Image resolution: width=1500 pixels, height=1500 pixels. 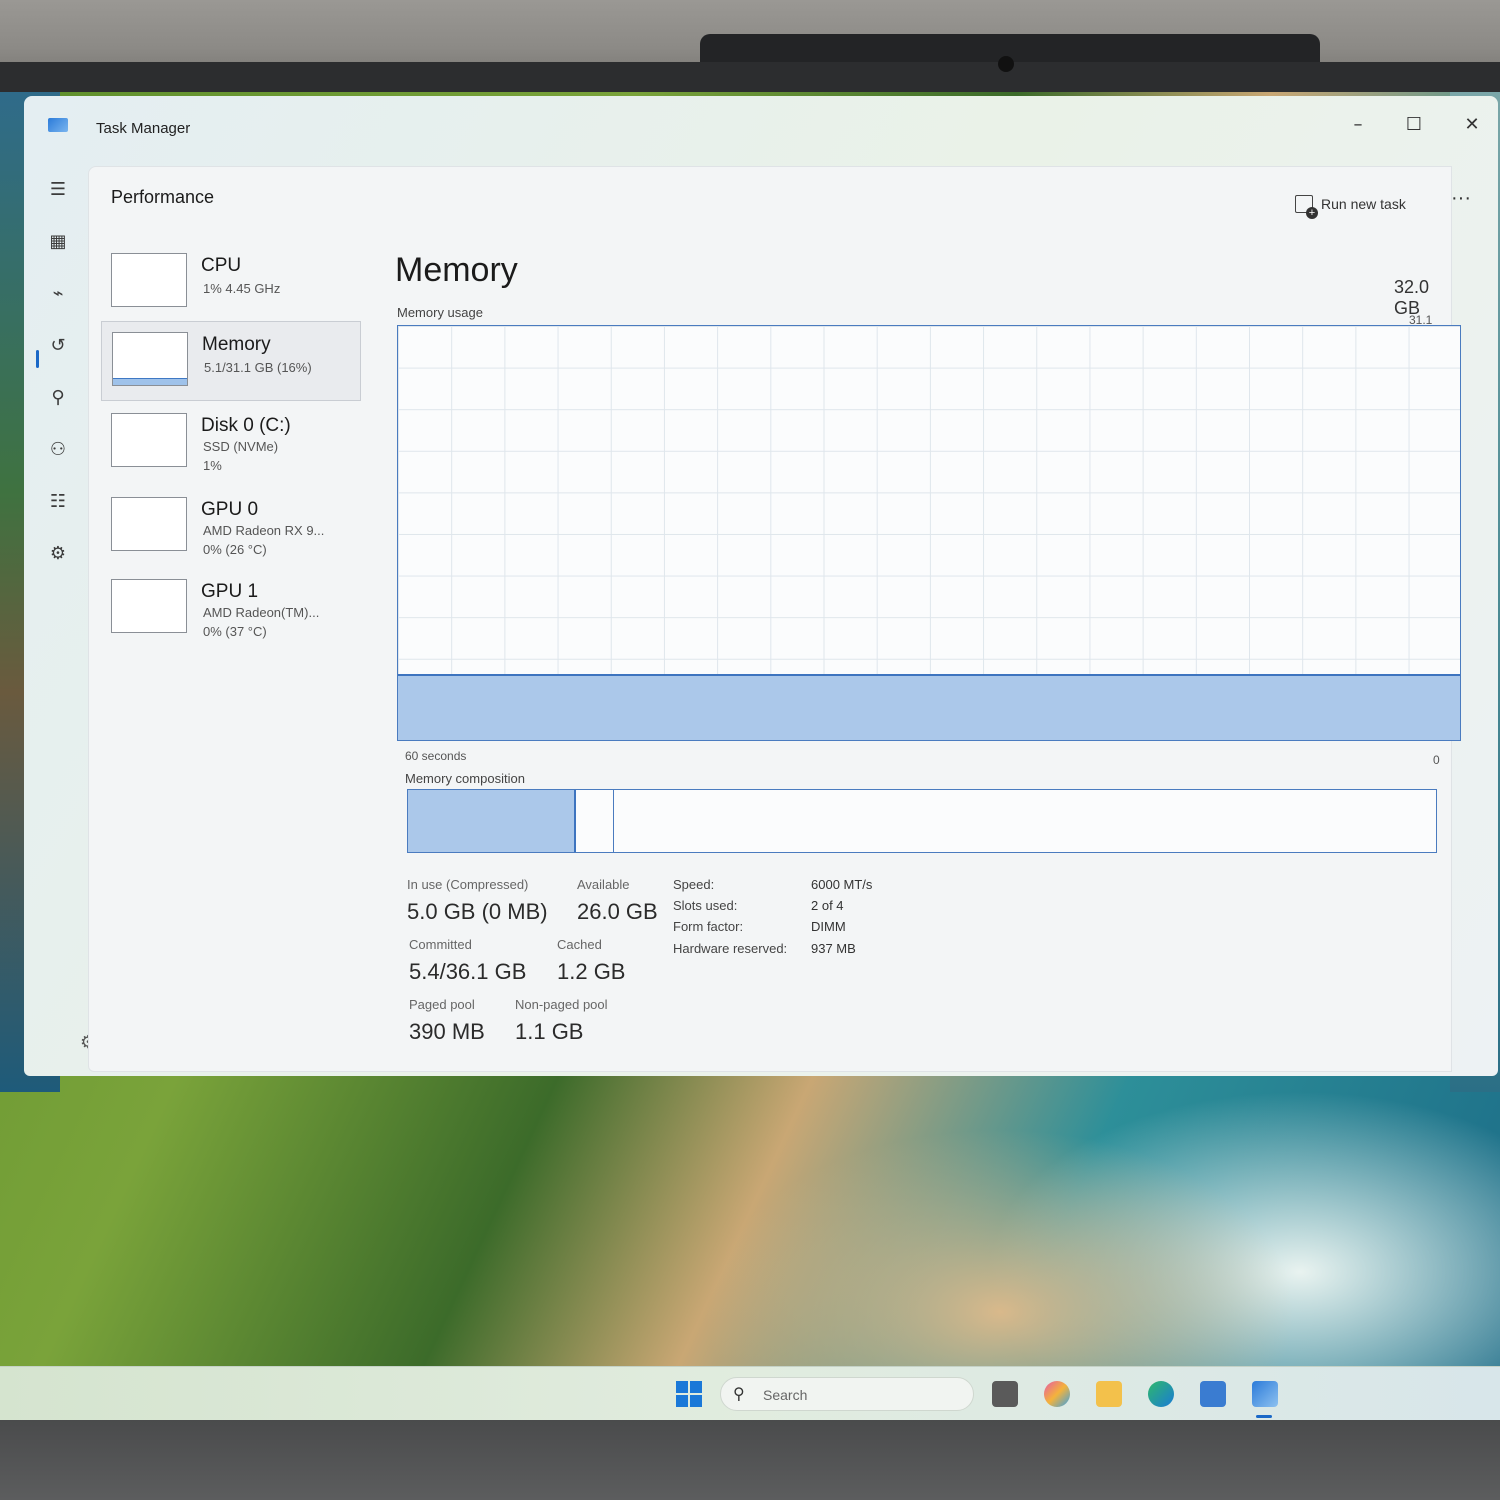 What do you see at coordinates (492, 821) in the screenshot?
I see `composition-in-use-segment` at bounding box center [492, 821].